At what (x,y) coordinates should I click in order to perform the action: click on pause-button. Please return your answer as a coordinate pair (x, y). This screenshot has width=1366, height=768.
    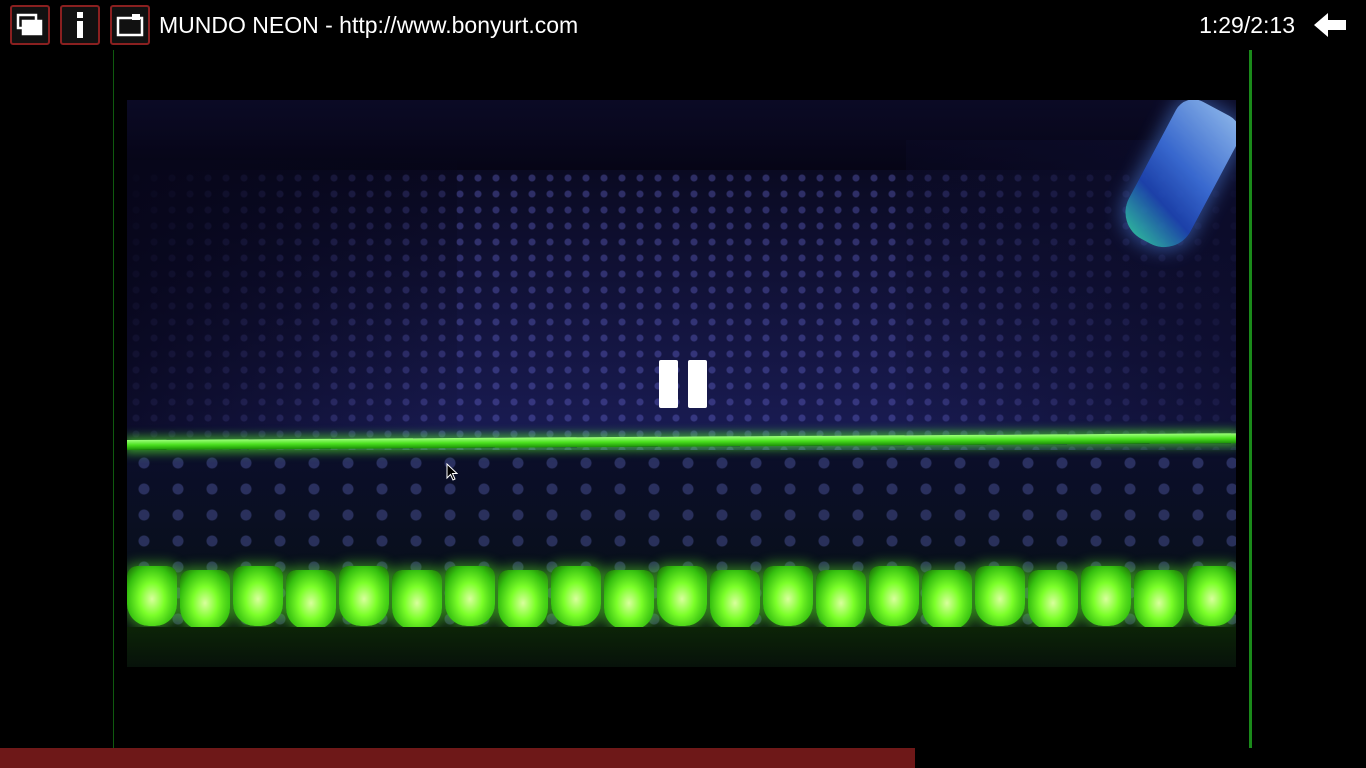
    Looking at the image, I should click on (683, 384).